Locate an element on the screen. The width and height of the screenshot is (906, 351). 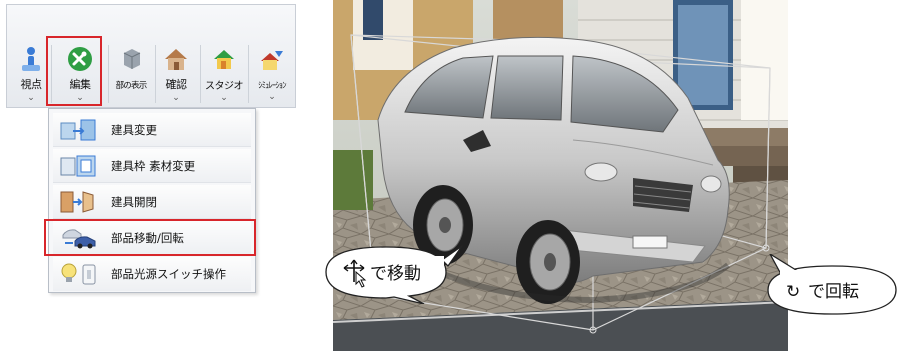
viewpoint-button: 視点 ⌄ is located at coordinates (31, 74).